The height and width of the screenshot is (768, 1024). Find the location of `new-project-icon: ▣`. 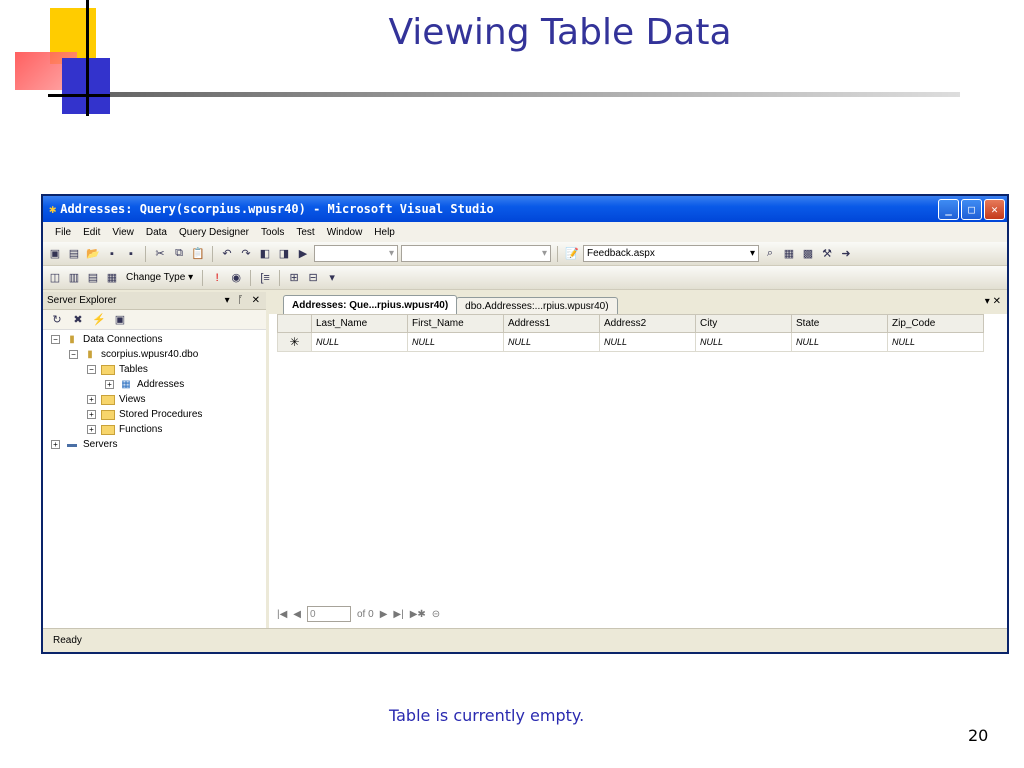

new-project-icon: ▣ is located at coordinates (55, 254).